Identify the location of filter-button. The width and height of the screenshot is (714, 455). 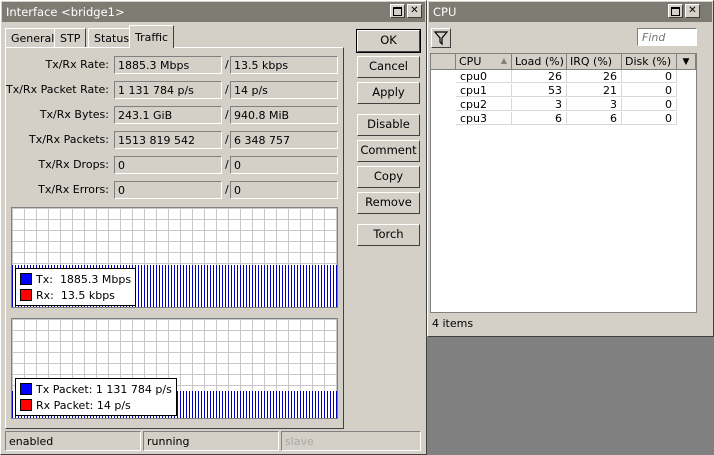
(441, 38).